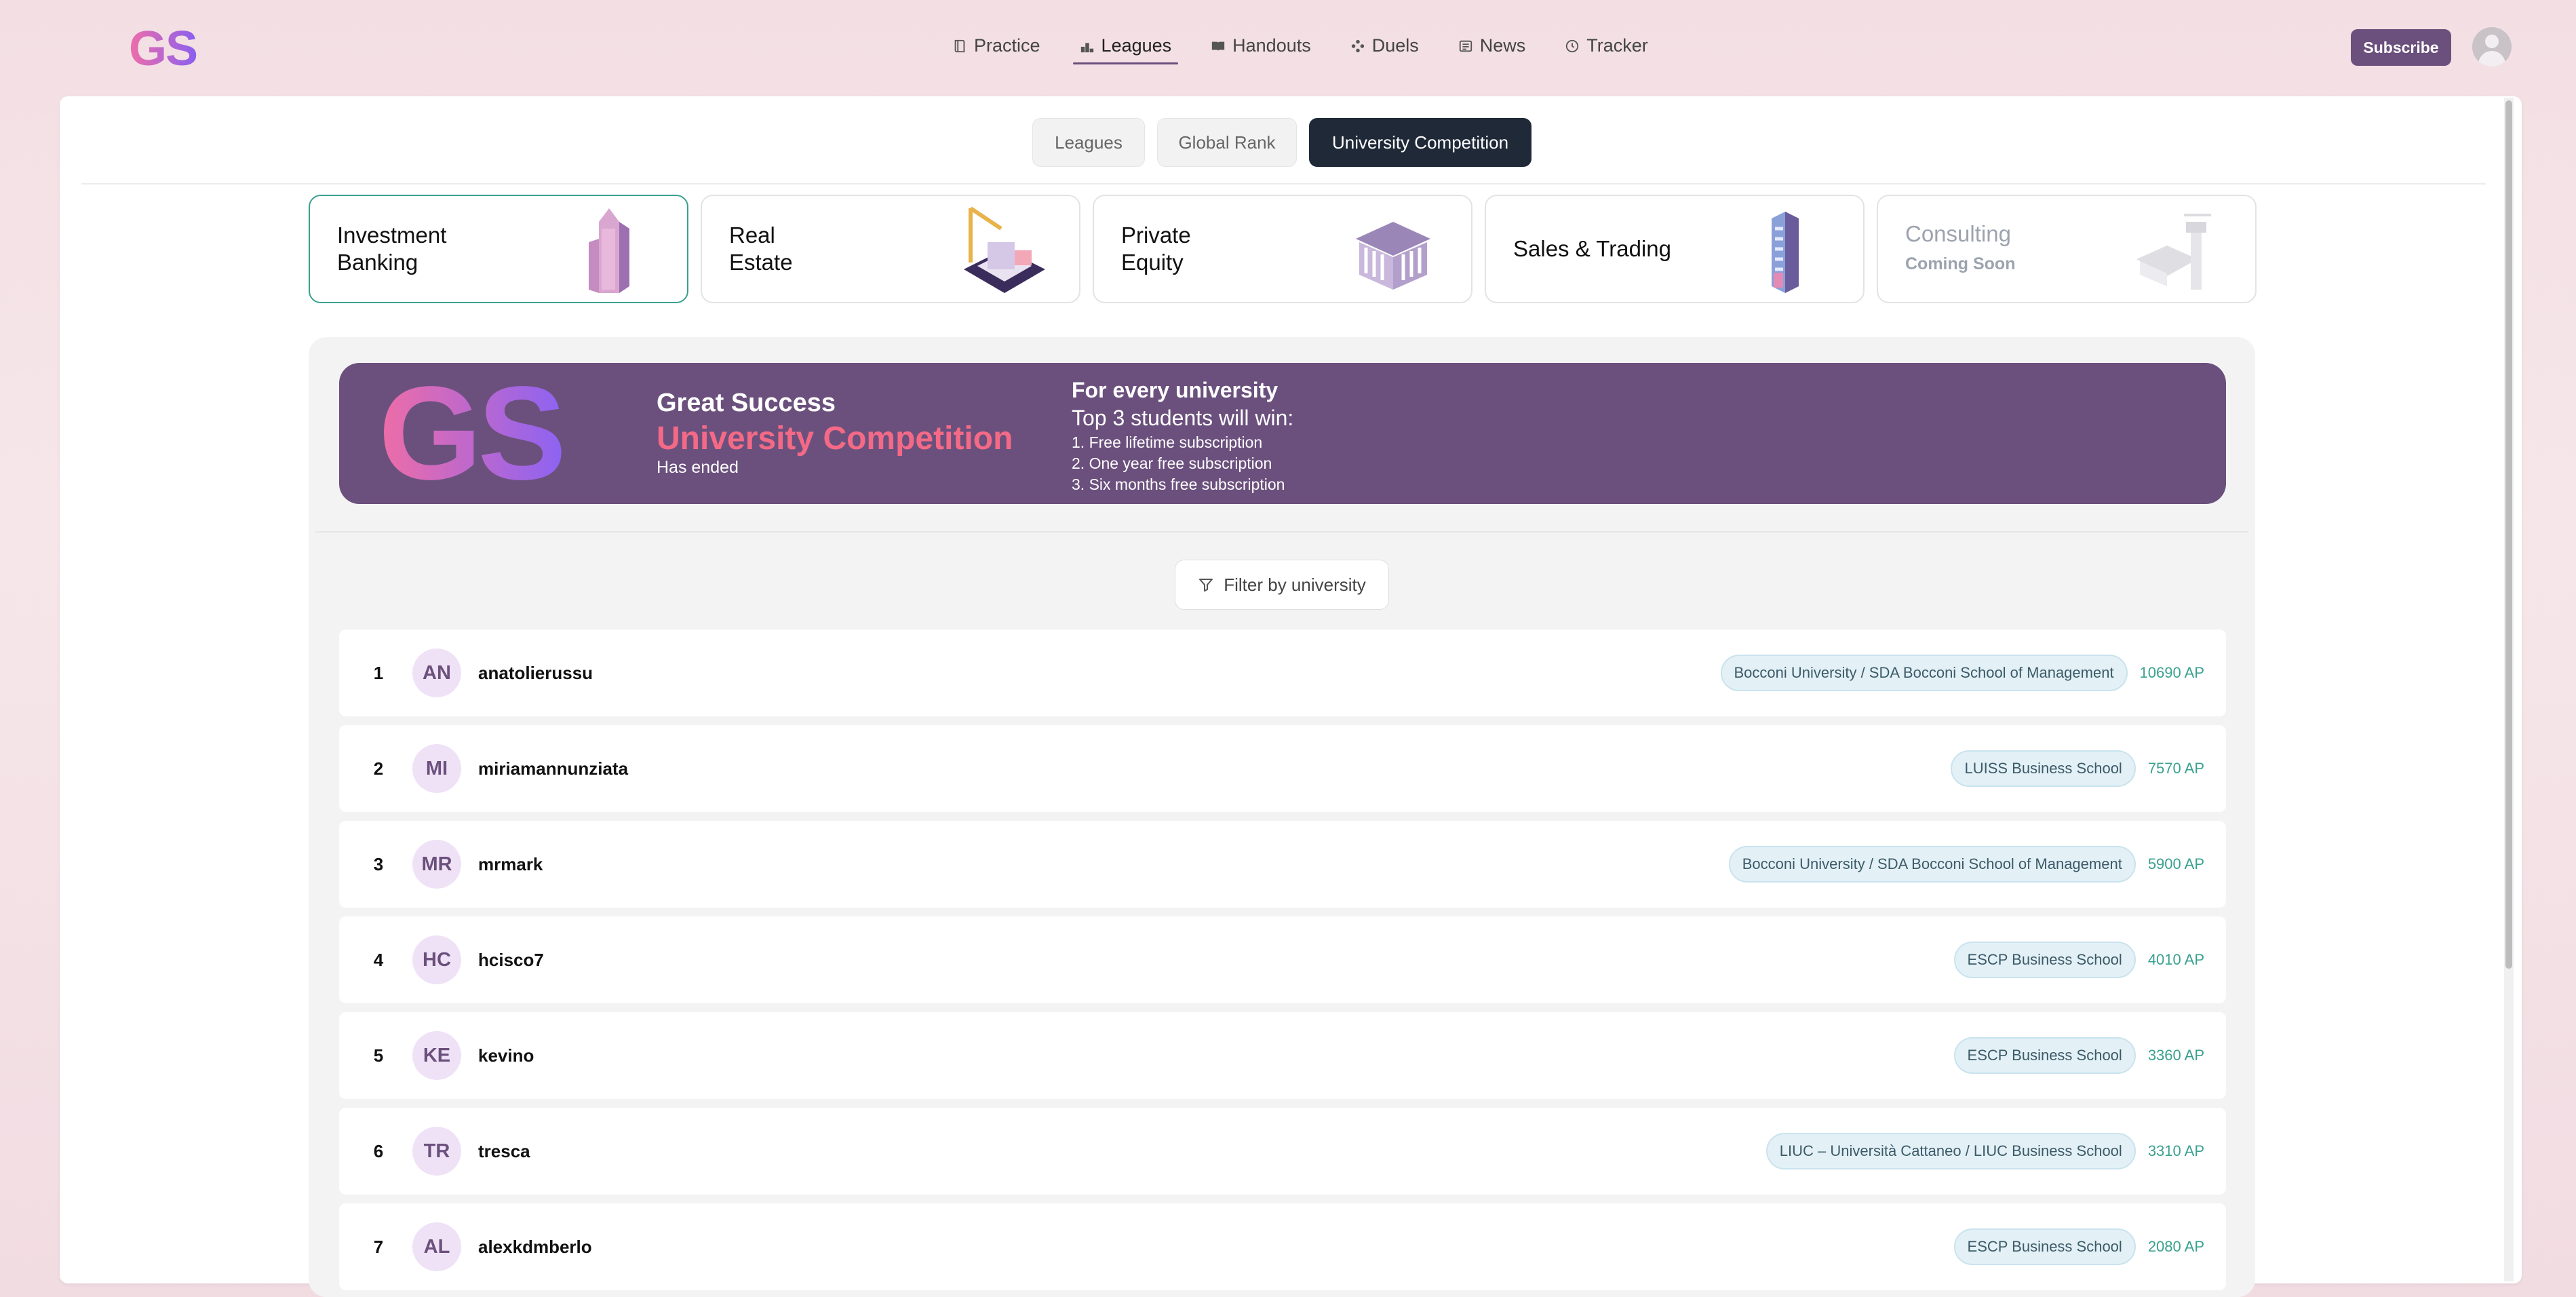 This screenshot has width=2576, height=1297. Describe the element at coordinates (498, 249) in the screenshot. I see `category-investment-banking: Investment Banking` at that location.